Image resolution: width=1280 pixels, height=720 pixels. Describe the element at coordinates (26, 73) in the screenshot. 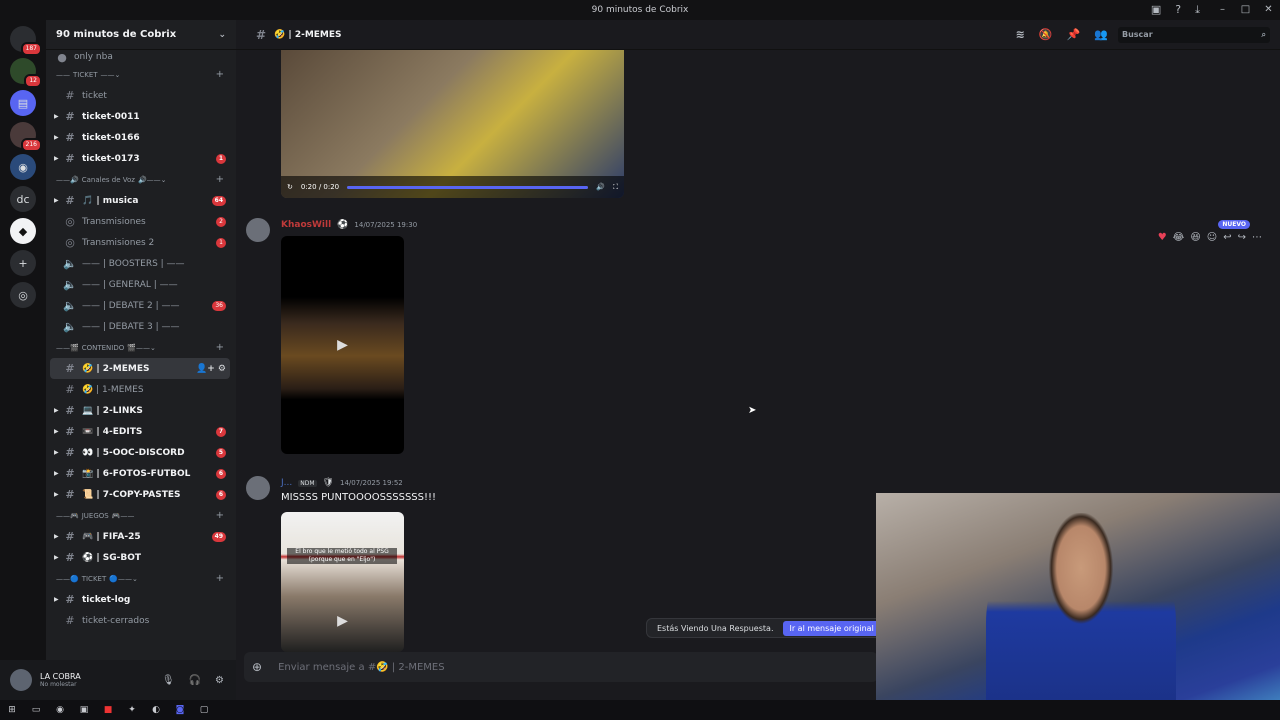

I see `server-icon-2: 12` at that location.